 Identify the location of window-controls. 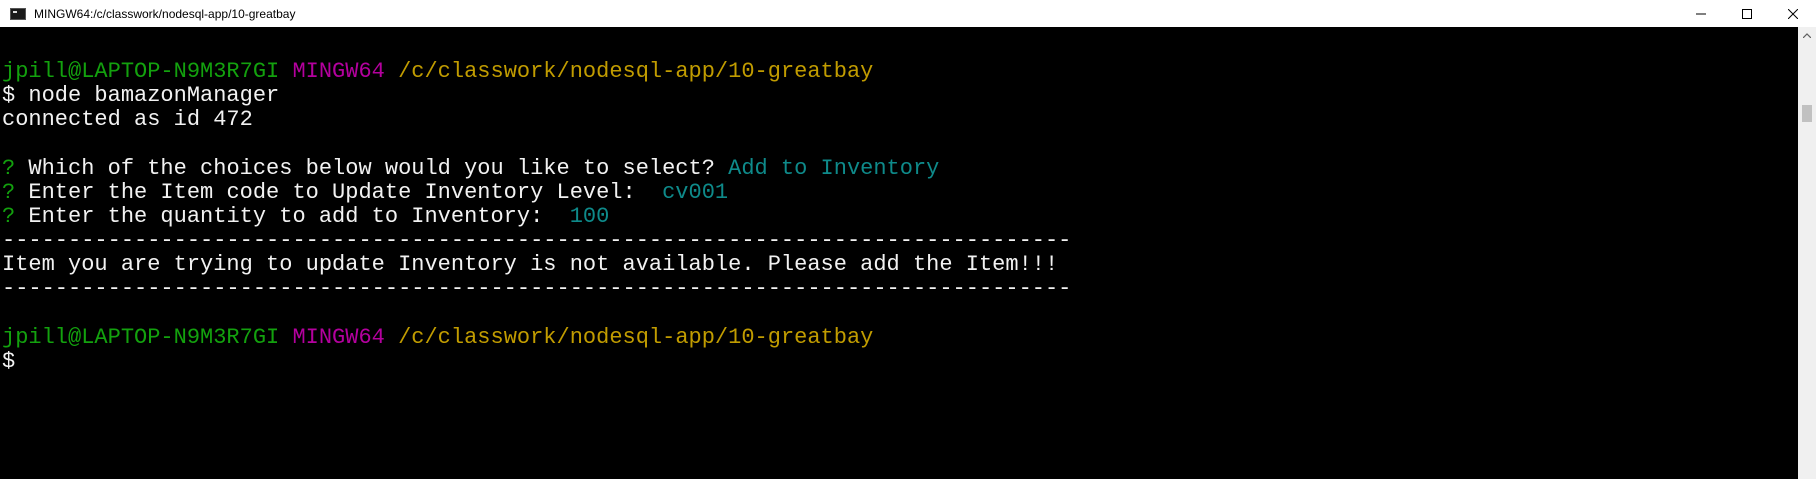
(1747, 13).